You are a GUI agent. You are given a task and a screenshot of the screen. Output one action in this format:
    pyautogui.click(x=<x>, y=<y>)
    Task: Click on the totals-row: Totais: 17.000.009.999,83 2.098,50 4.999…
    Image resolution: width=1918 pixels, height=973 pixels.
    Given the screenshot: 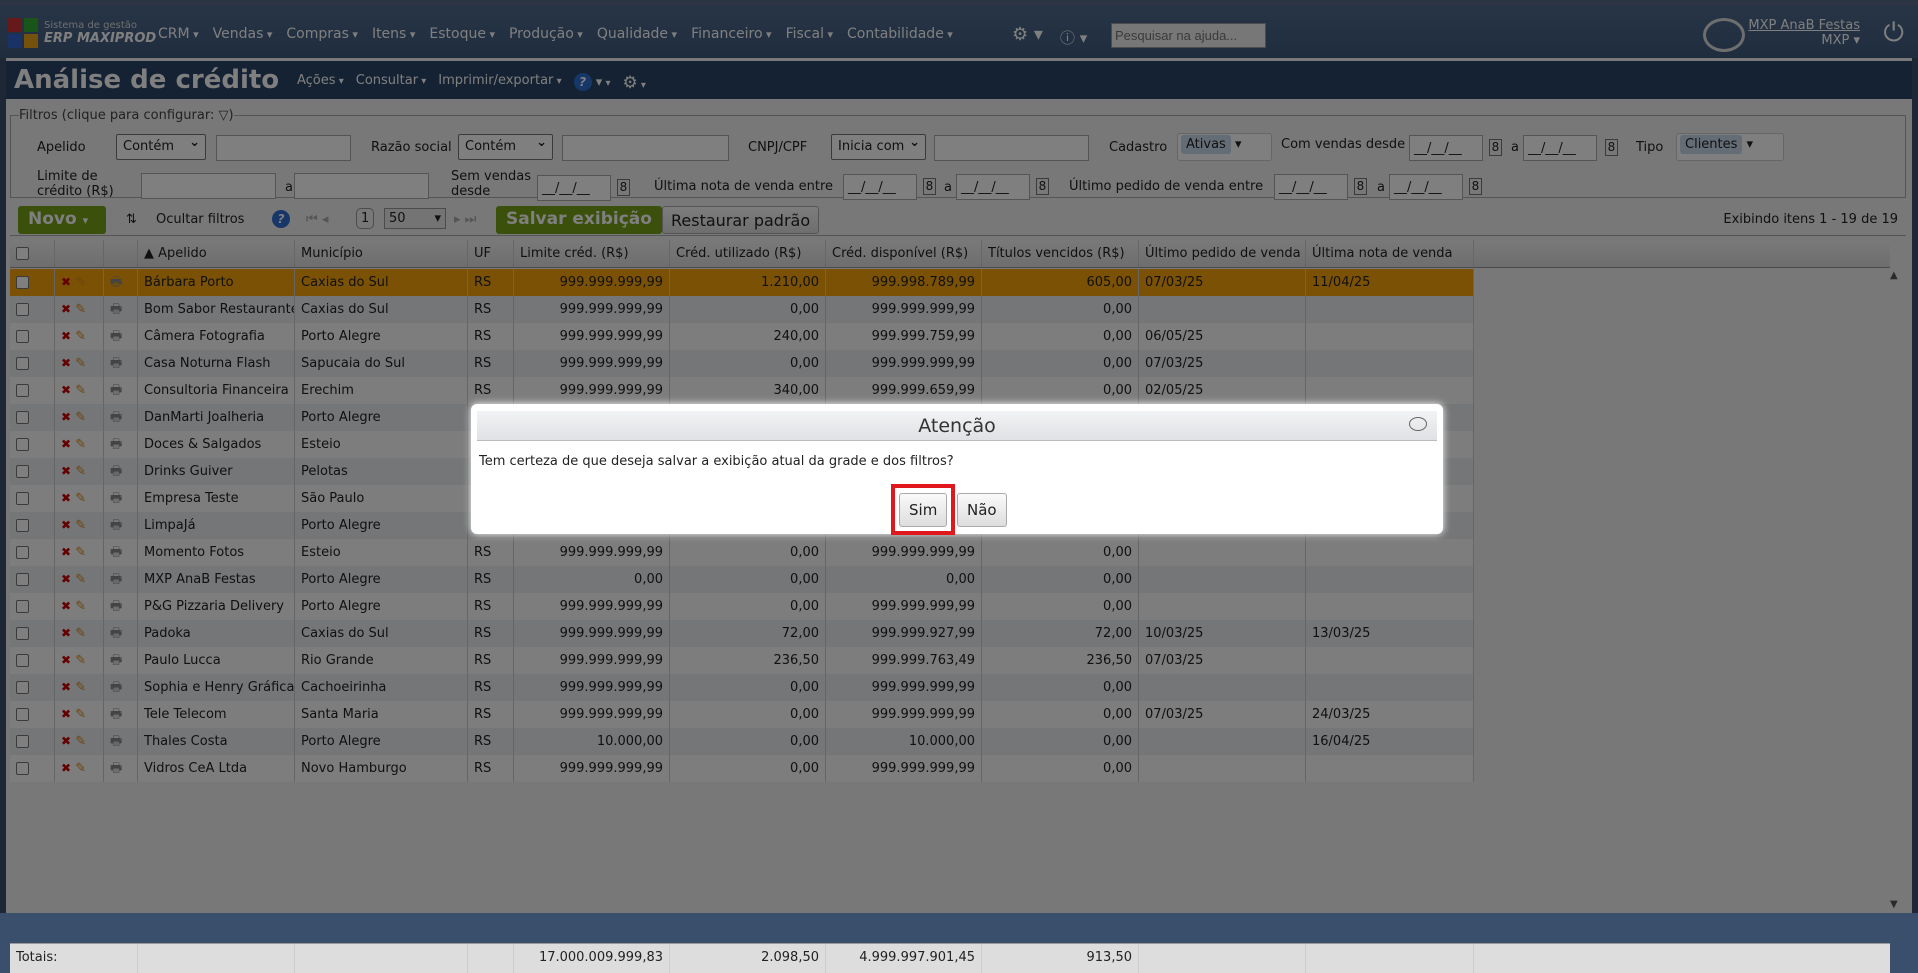 What is the action you would take?
    pyautogui.click(x=950, y=958)
    